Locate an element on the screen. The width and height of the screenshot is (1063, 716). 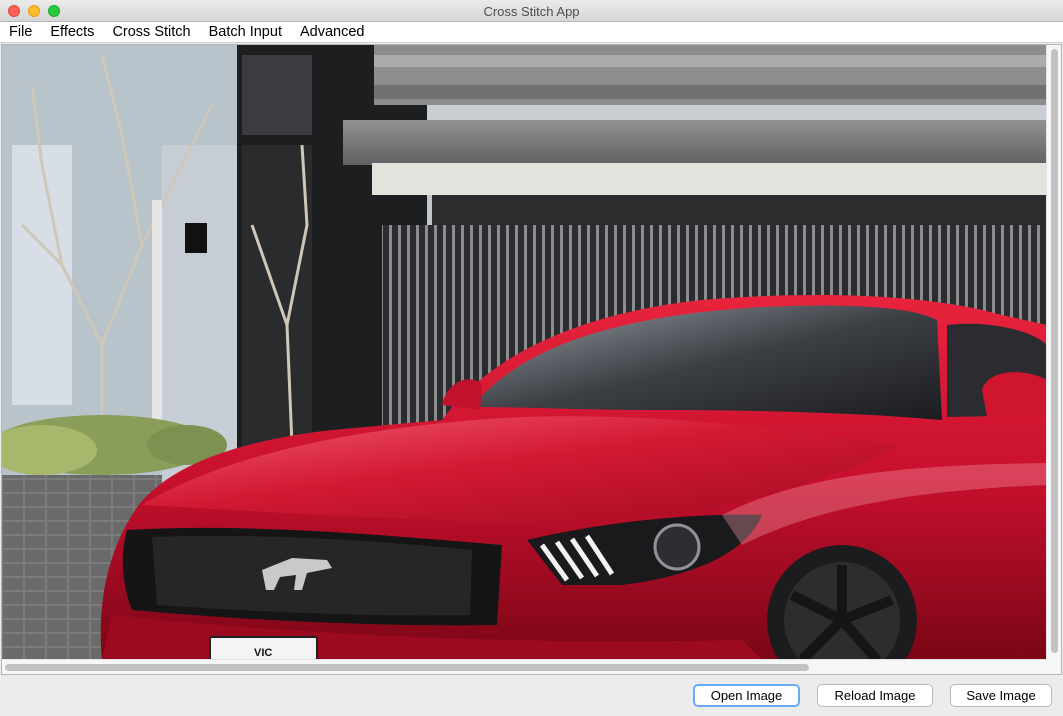
menu-batch-input: Batch Input is located at coordinates (245, 32).